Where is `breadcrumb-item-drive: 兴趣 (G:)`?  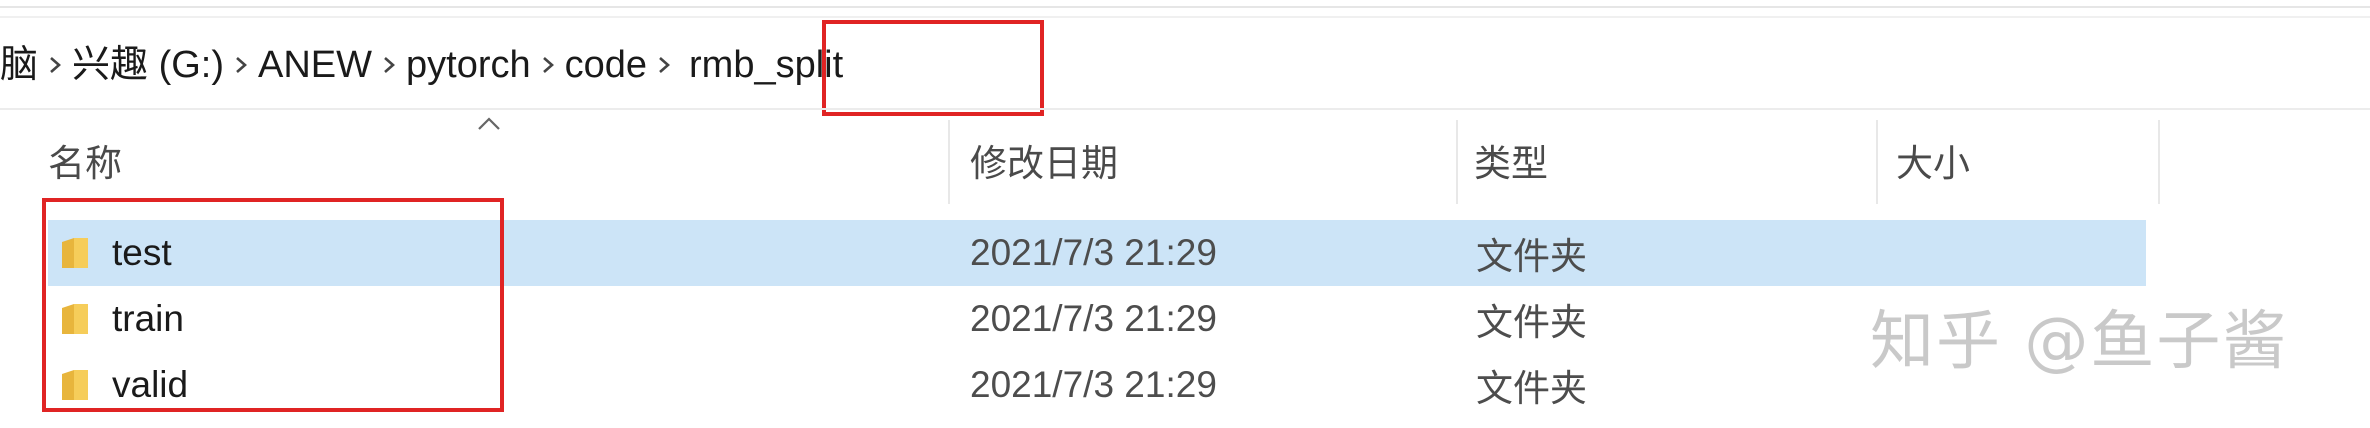 breadcrumb-item-drive: 兴趣 (G:) is located at coordinates (148, 65).